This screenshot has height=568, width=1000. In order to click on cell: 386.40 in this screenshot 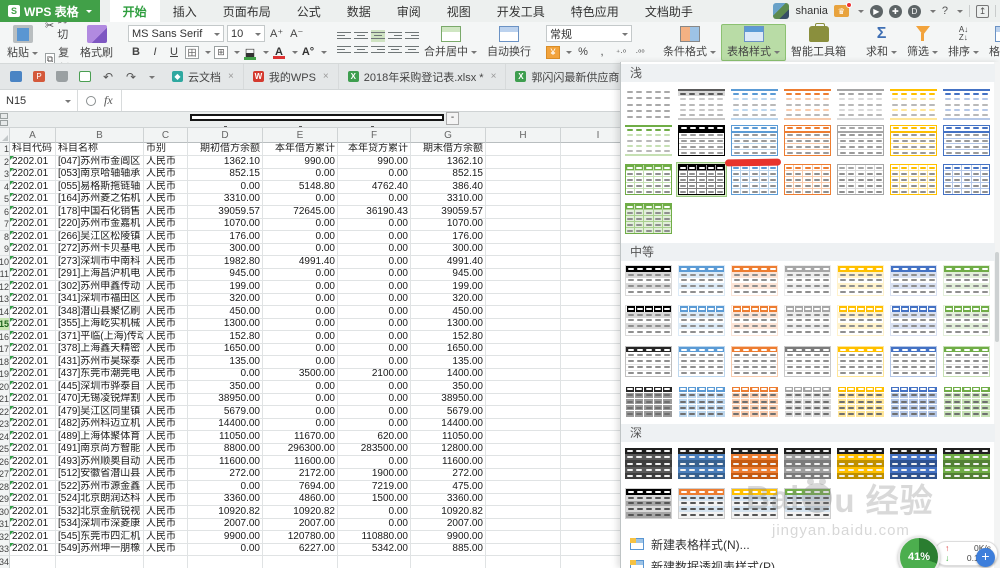, I will do `click(448, 187)`.